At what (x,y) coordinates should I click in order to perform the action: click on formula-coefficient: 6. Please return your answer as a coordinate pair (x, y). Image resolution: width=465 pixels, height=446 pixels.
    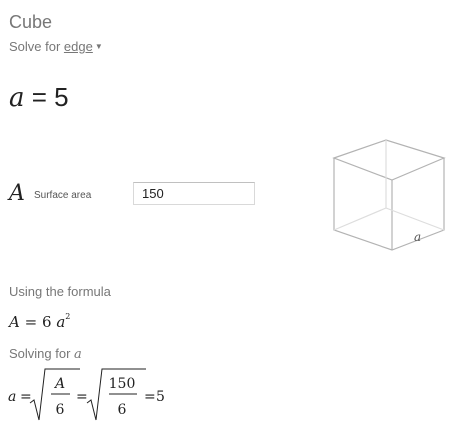
    Looking at the image, I should click on (46, 322).